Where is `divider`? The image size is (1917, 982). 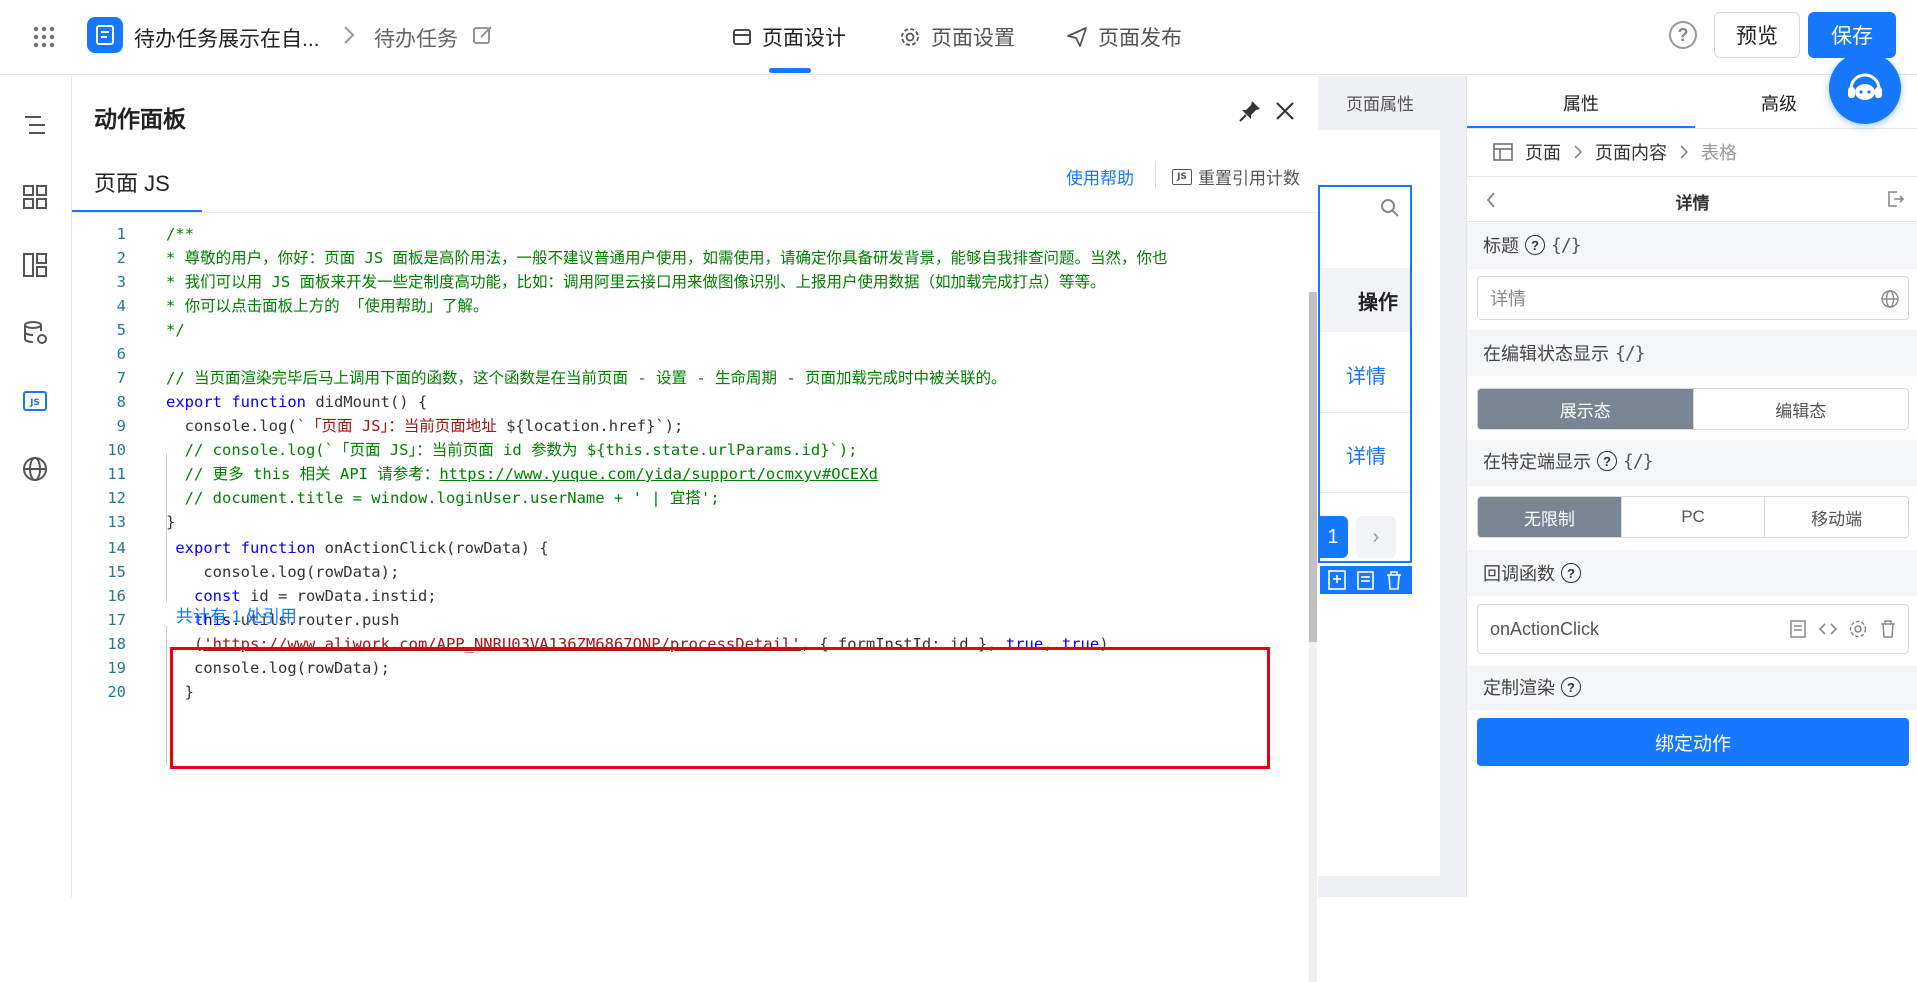
divider is located at coordinates (1155, 175).